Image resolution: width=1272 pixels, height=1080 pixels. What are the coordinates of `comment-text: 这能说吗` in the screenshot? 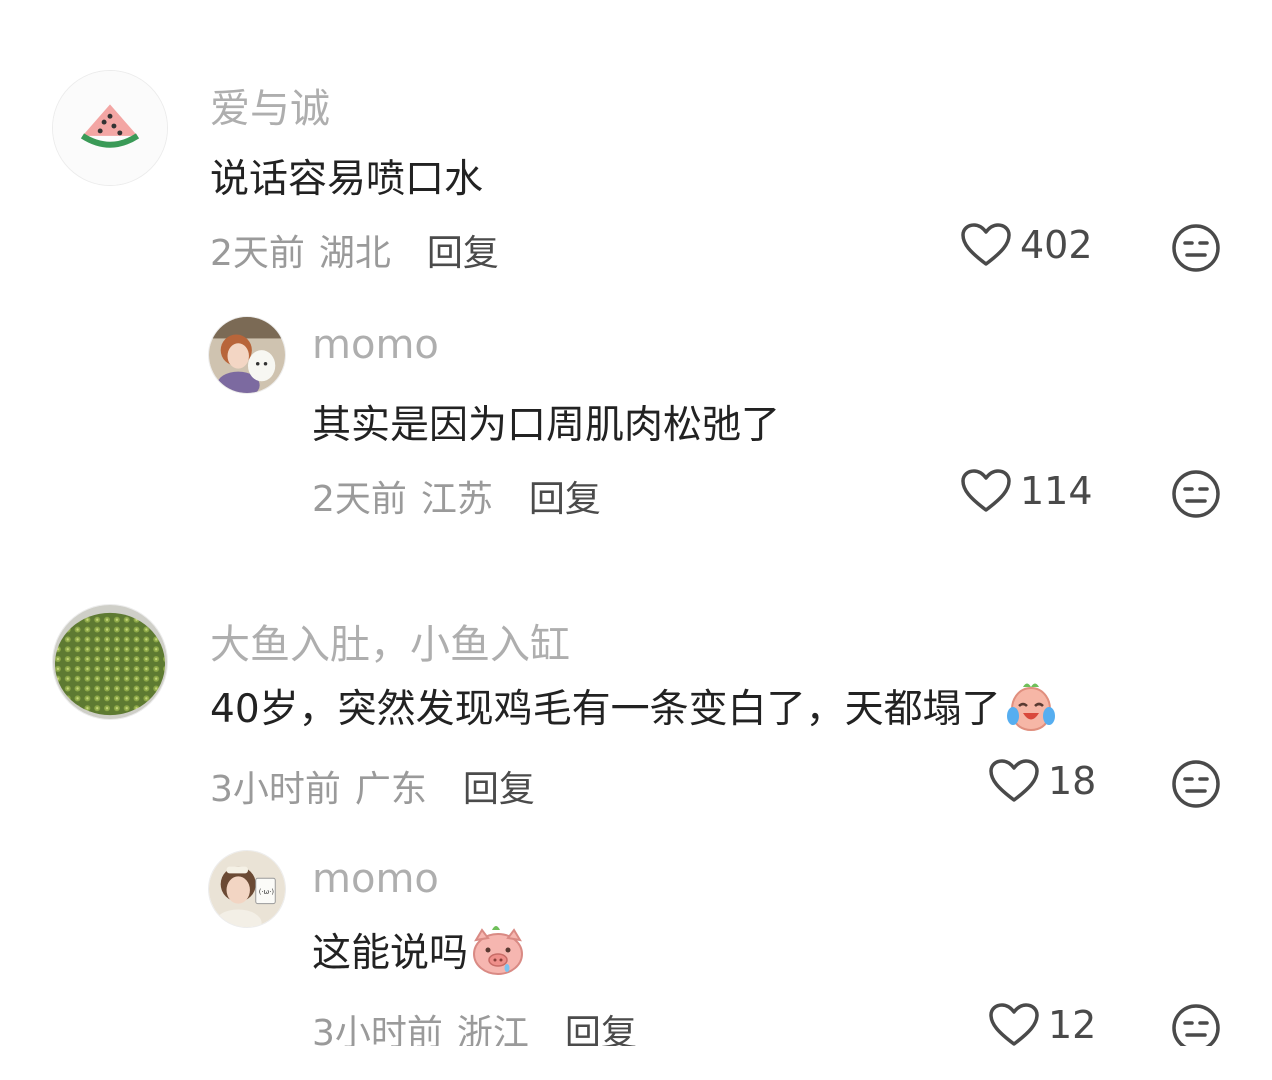 It's located at (419, 950).